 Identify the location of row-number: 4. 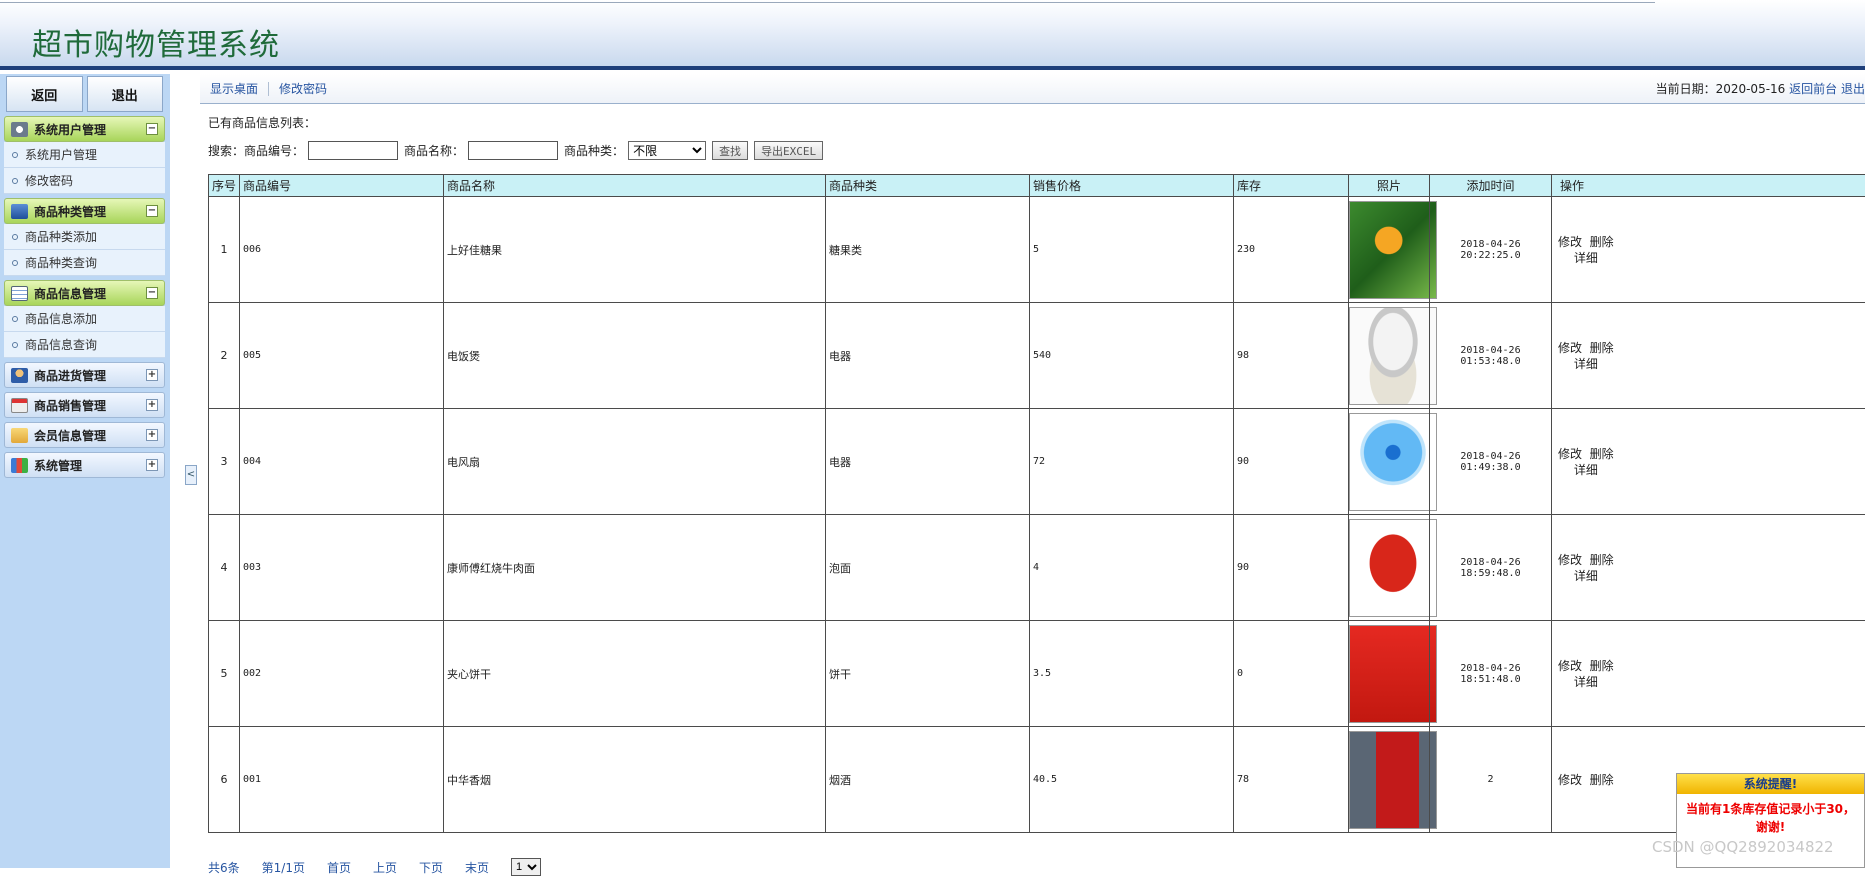
(224, 568).